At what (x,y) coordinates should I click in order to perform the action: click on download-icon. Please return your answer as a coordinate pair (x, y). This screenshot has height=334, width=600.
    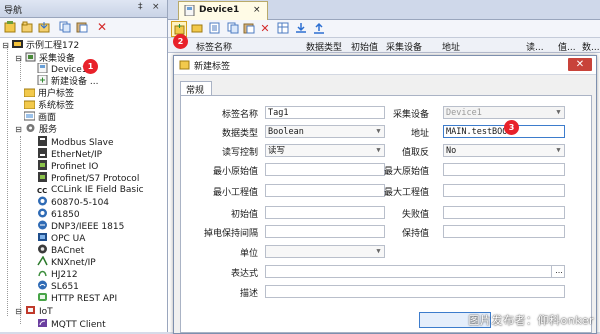
    Looking at the image, I should click on (301, 28).